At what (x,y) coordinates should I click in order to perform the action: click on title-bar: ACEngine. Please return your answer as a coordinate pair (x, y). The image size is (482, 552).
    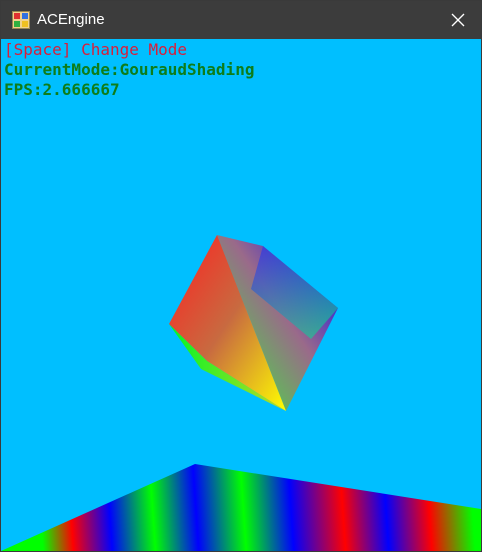
    Looking at the image, I should click on (241, 20).